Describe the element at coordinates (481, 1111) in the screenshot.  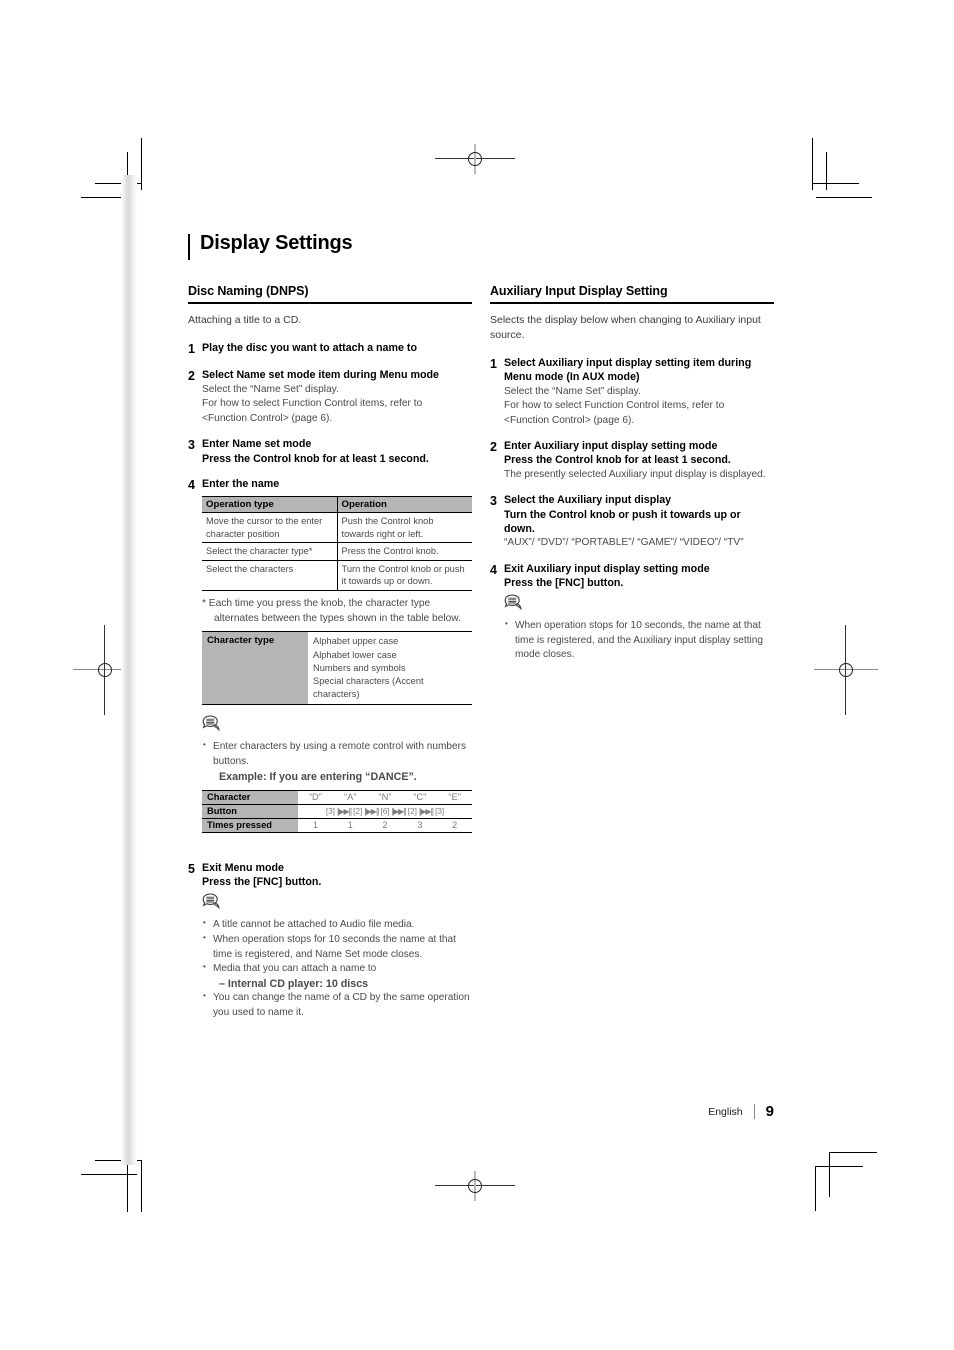
I see `page-footer: English 9` at that location.